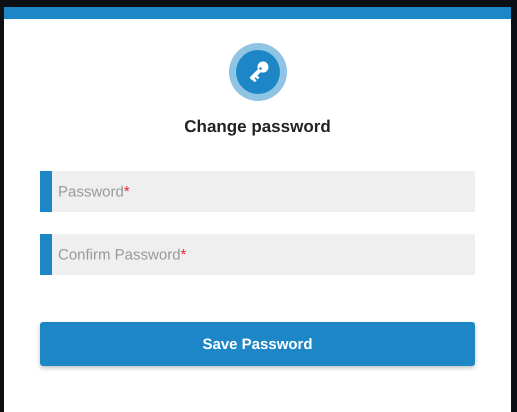  I want to click on password-field: Confirm Password*, so click(257, 254).